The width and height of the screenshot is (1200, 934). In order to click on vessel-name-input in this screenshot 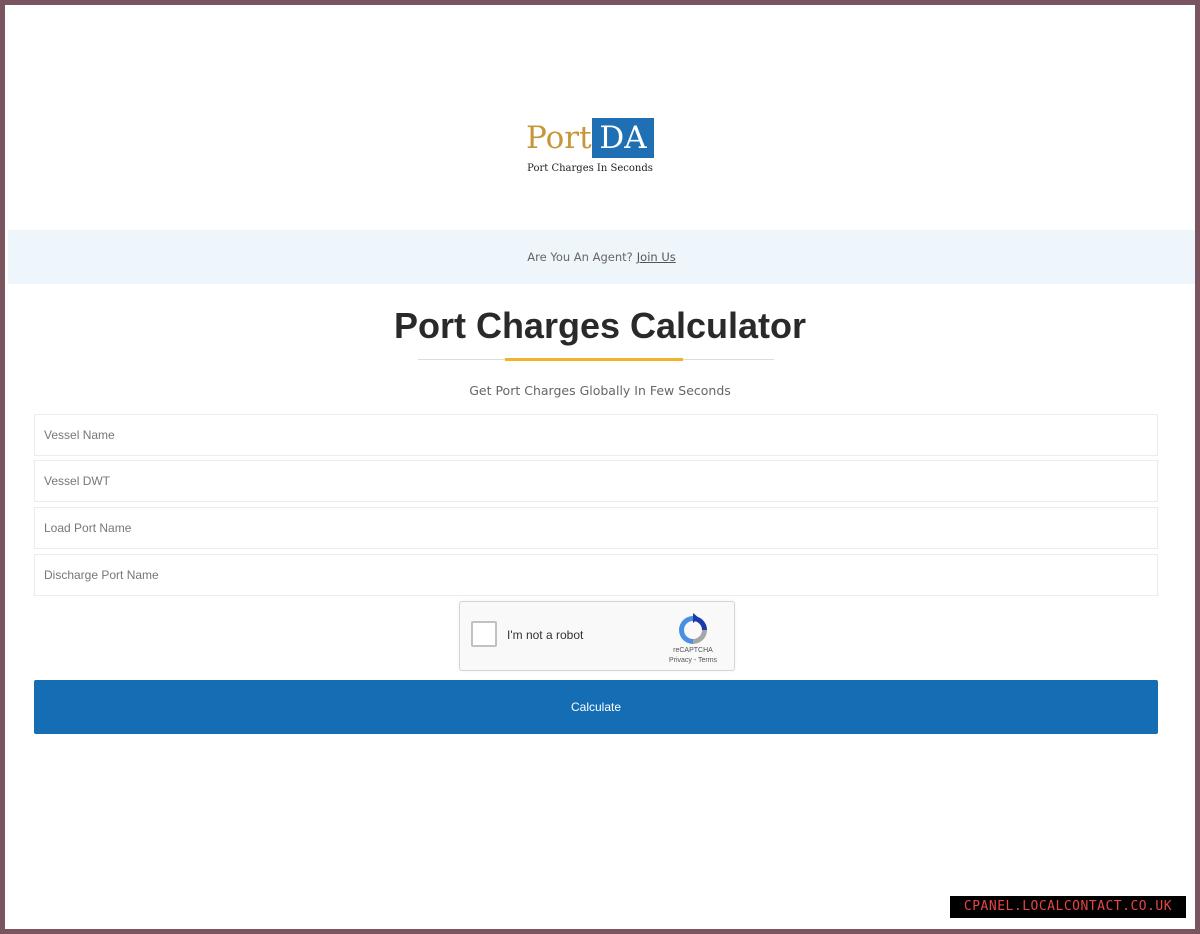, I will do `click(596, 435)`.